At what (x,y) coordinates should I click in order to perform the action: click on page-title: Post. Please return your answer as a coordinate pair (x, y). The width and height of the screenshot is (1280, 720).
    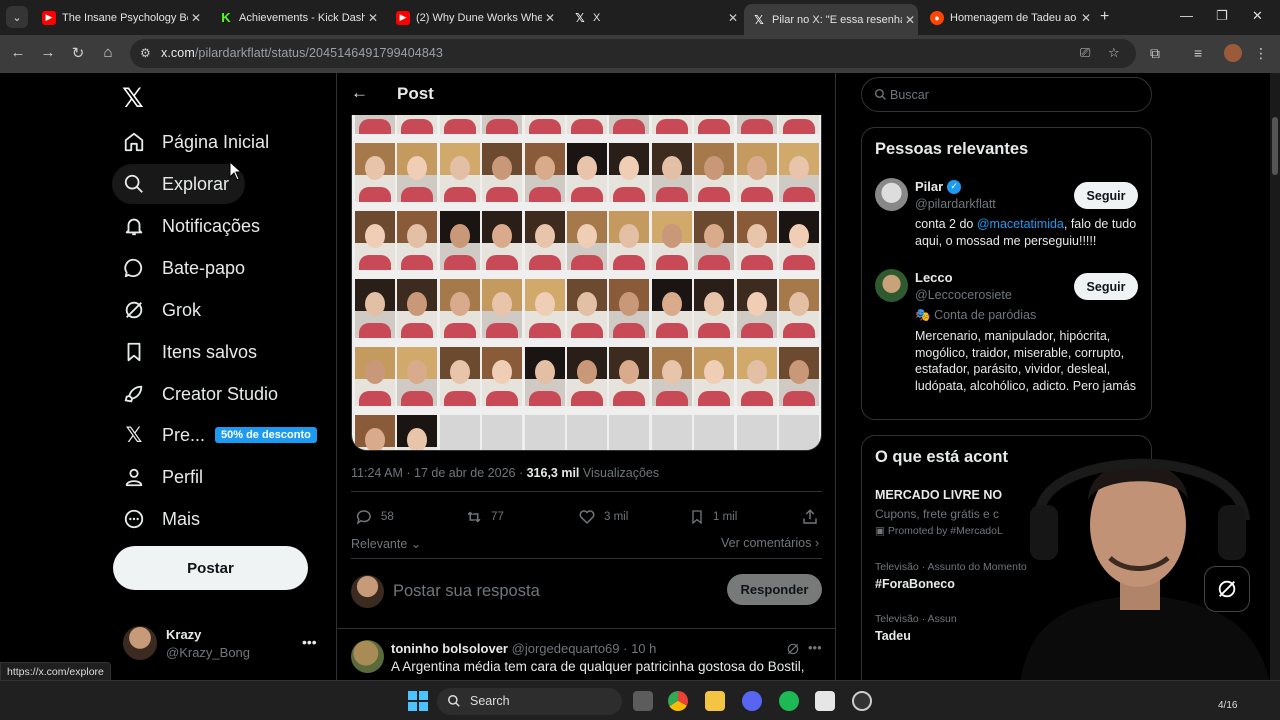
    Looking at the image, I should click on (415, 93).